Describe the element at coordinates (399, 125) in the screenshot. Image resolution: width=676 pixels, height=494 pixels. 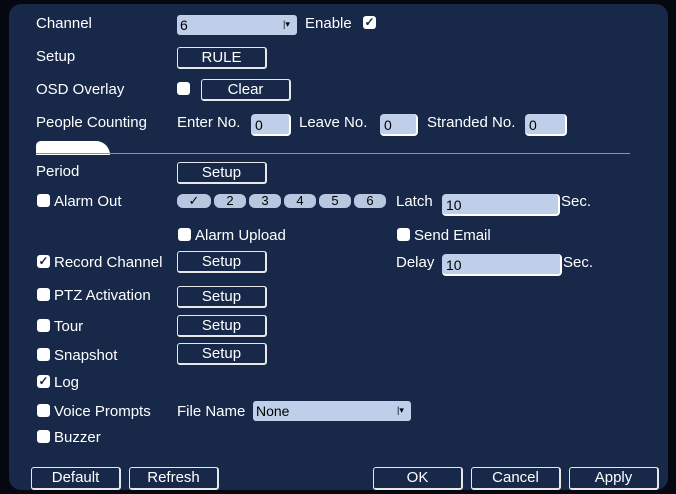
I see `leave-no-input: 0` at that location.